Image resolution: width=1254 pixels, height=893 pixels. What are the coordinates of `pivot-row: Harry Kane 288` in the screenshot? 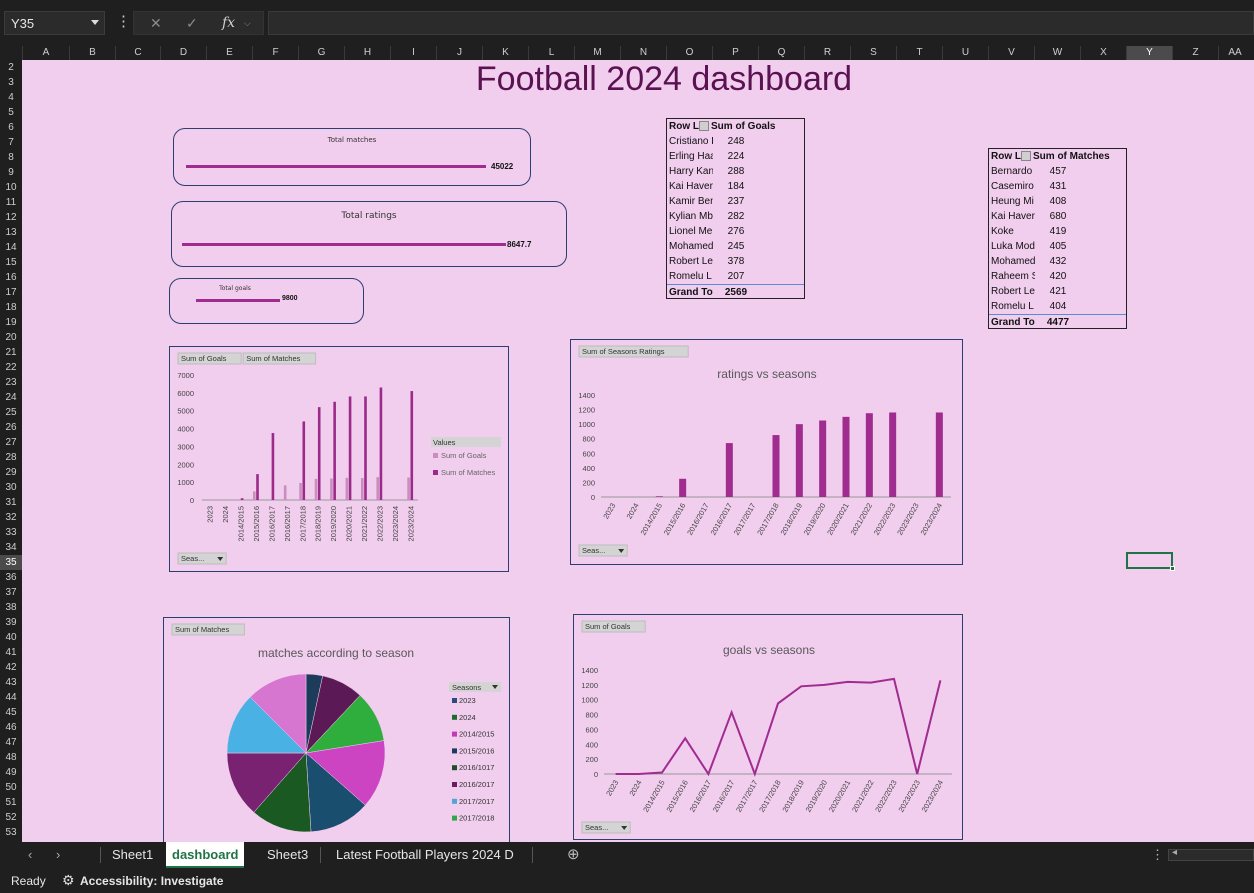 It's located at (735, 171).